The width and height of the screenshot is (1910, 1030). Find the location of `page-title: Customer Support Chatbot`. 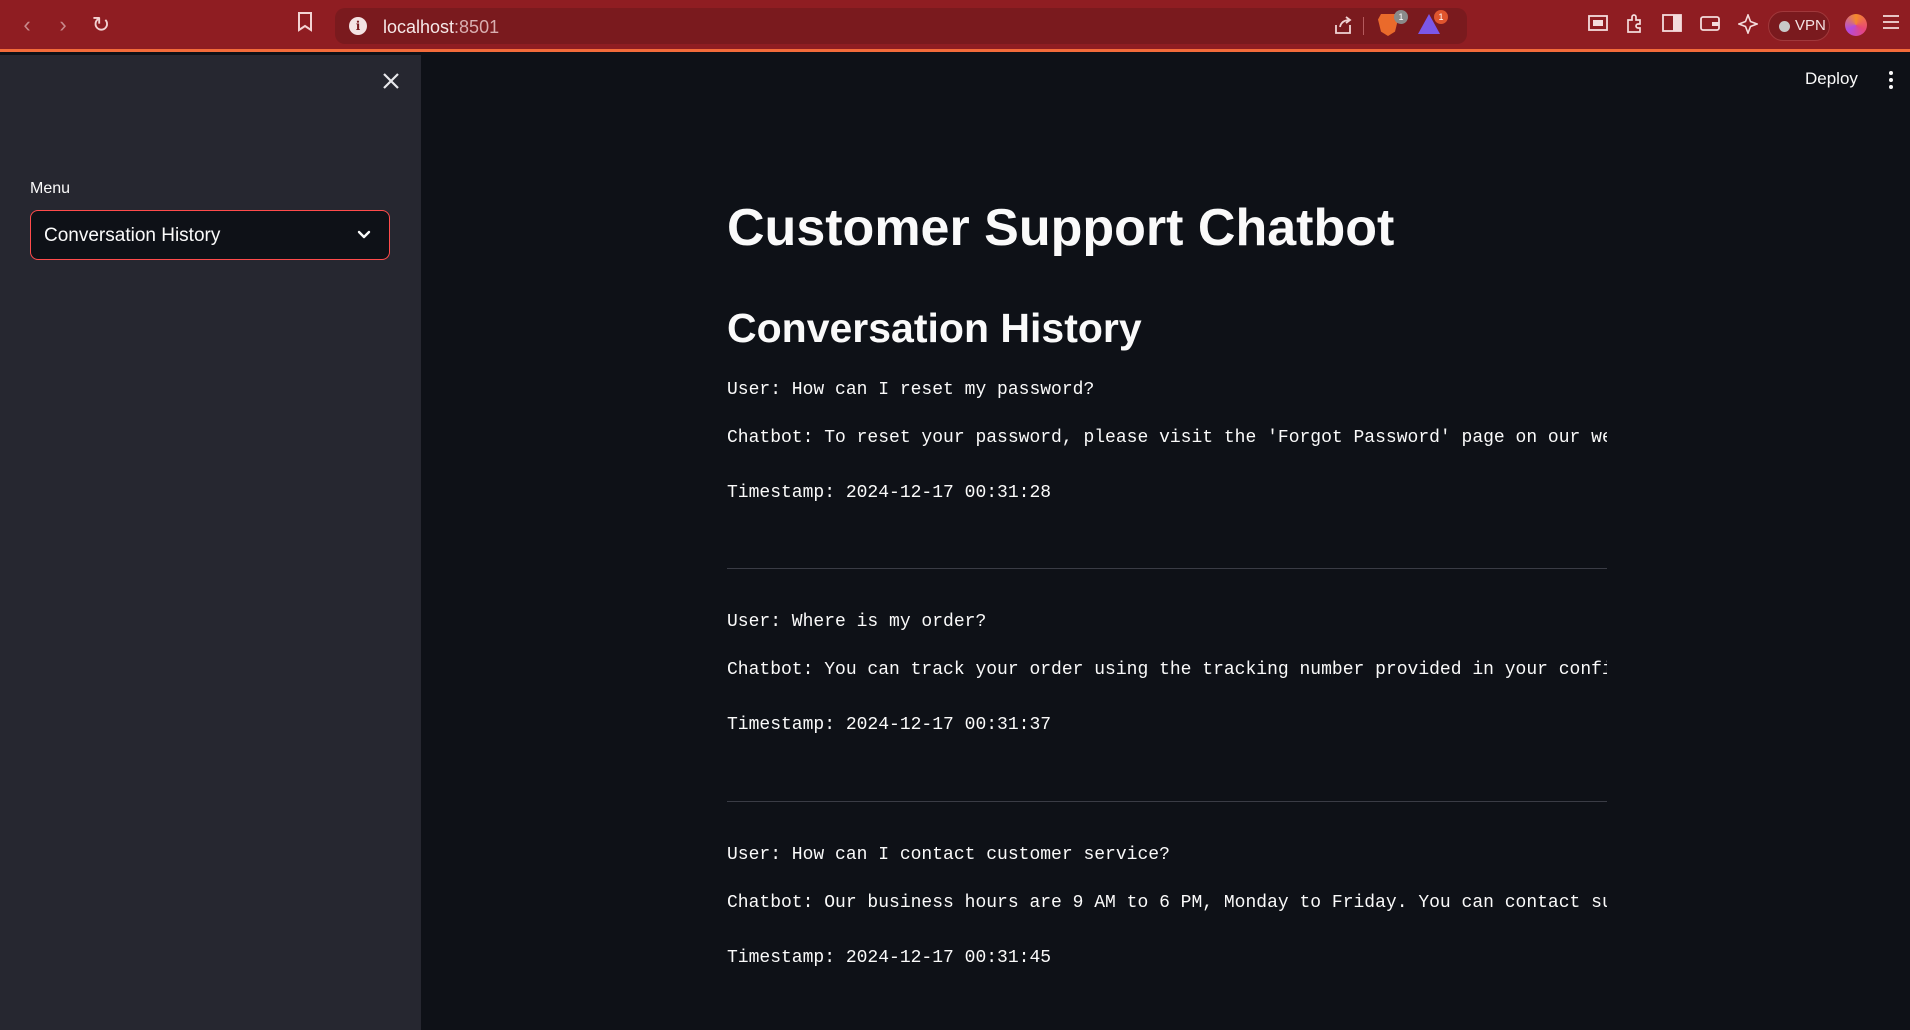

page-title: Customer Support Chatbot is located at coordinates (1061, 228).